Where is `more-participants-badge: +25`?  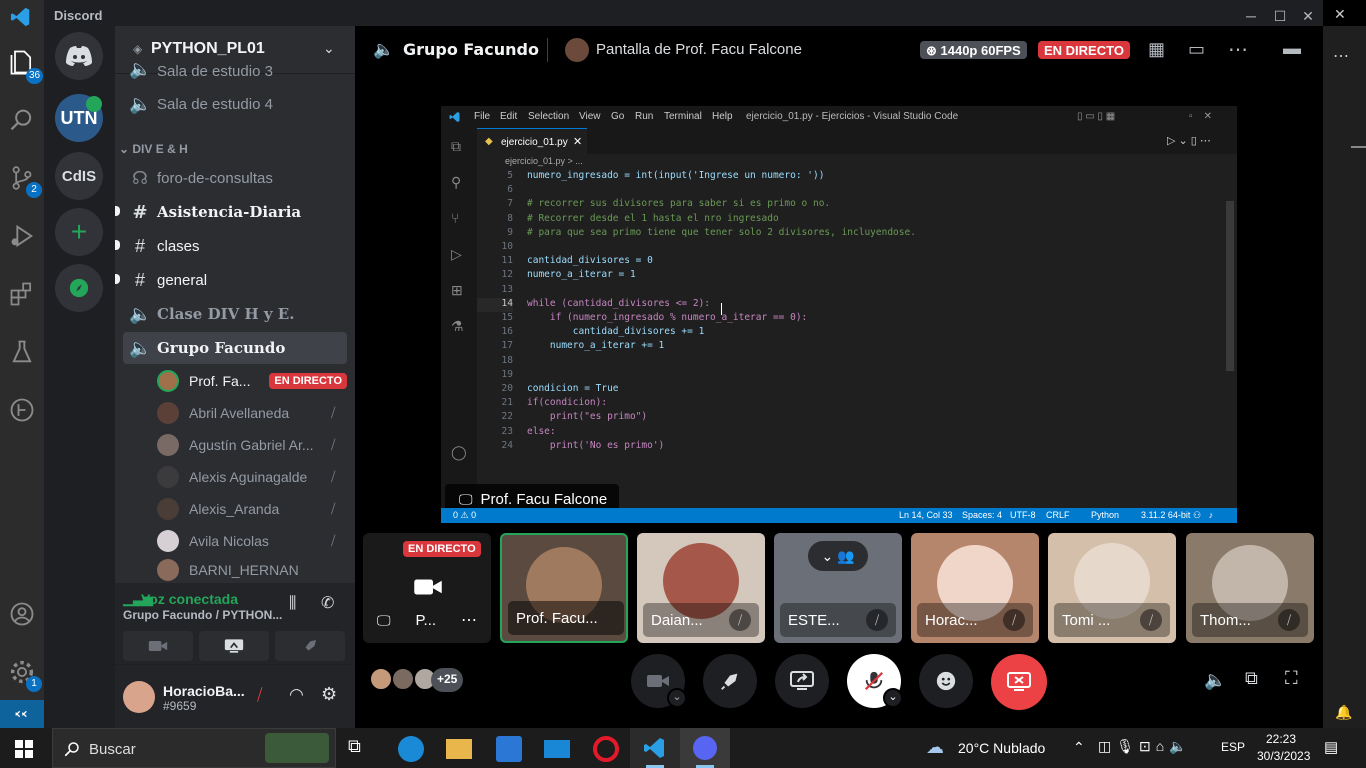
more-participants-badge: +25 is located at coordinates (447, 680).